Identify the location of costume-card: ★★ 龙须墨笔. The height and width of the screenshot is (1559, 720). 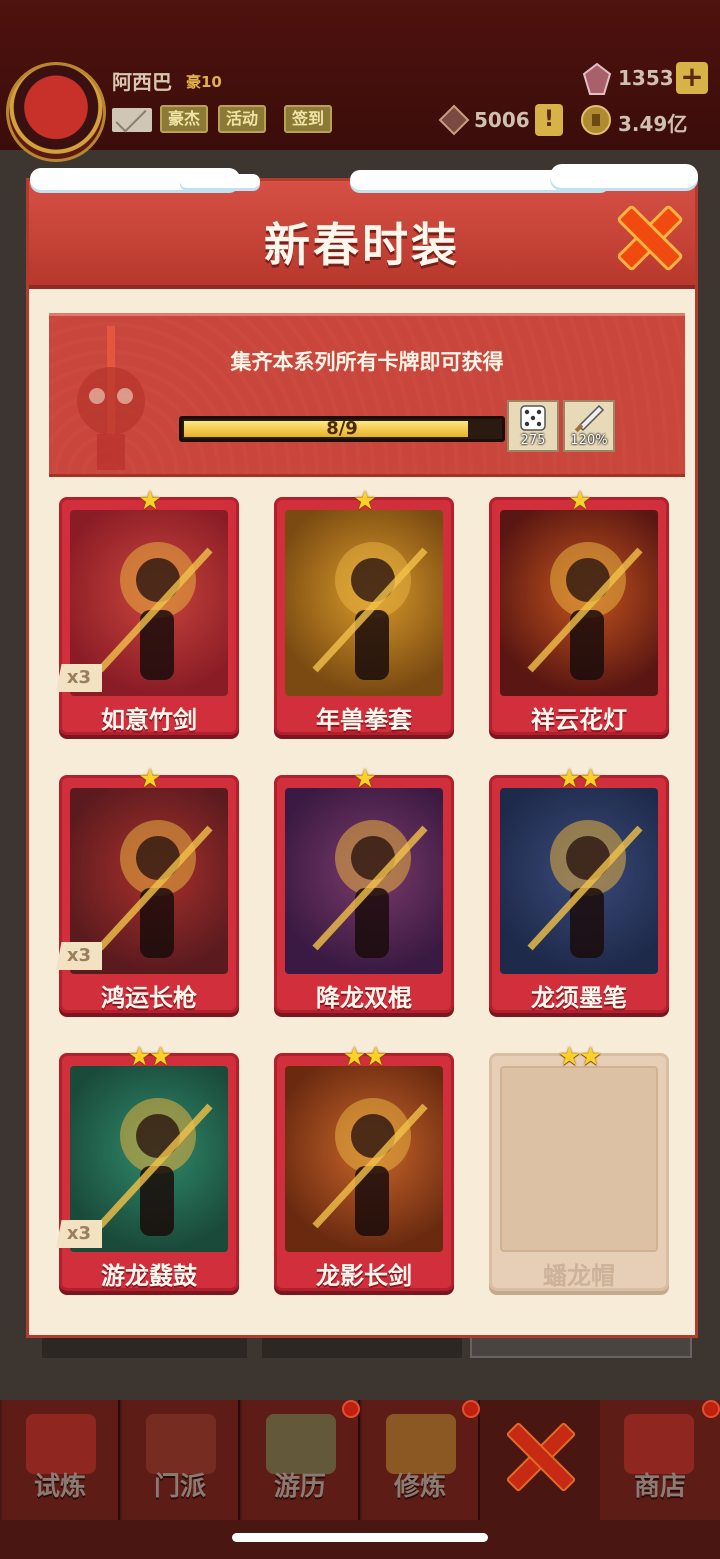
(579, 888).